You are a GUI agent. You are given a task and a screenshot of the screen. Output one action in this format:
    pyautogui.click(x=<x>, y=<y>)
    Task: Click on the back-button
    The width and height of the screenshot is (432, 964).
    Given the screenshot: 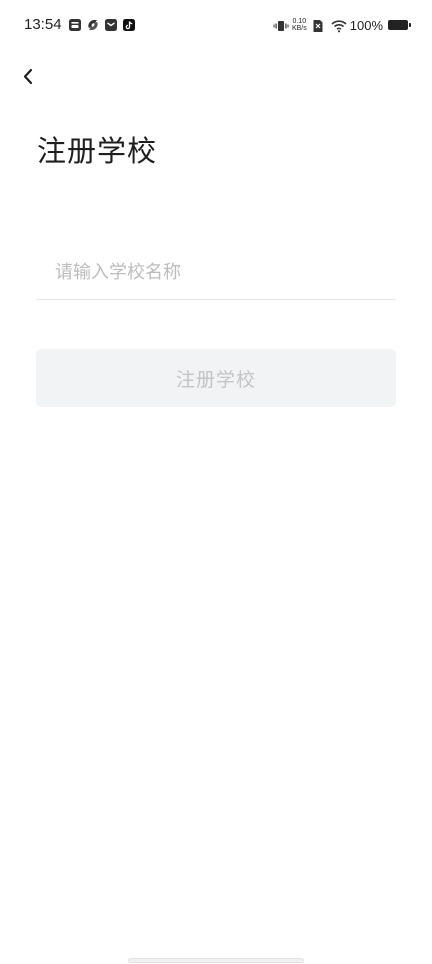 What is the action you would take?
    pyautogui.click(x=28, y=76)
    